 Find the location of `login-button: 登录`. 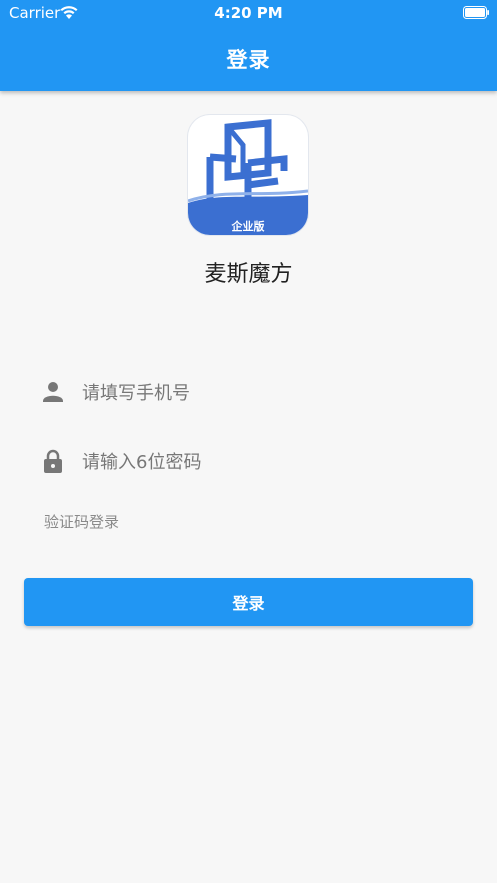

login-button: 登录 is located at coordinates (248, 602).